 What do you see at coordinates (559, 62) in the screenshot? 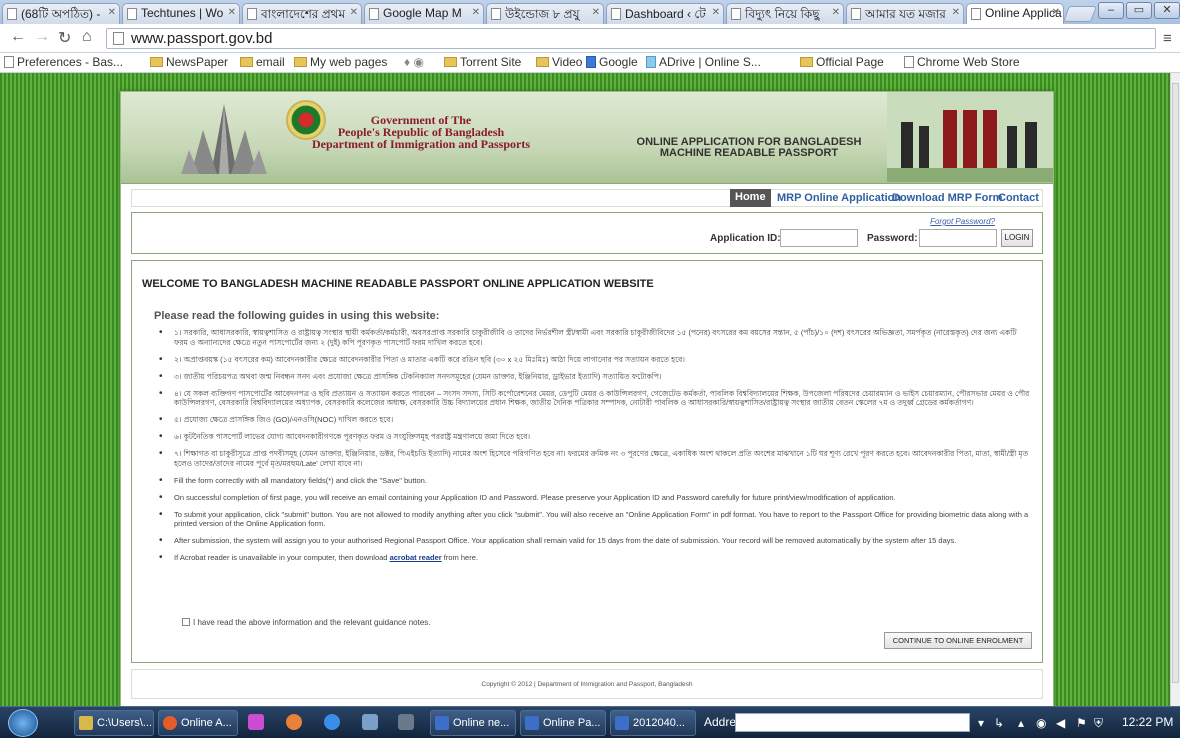
I see `bookmark-video: Video` at bounding box center [559, 62].